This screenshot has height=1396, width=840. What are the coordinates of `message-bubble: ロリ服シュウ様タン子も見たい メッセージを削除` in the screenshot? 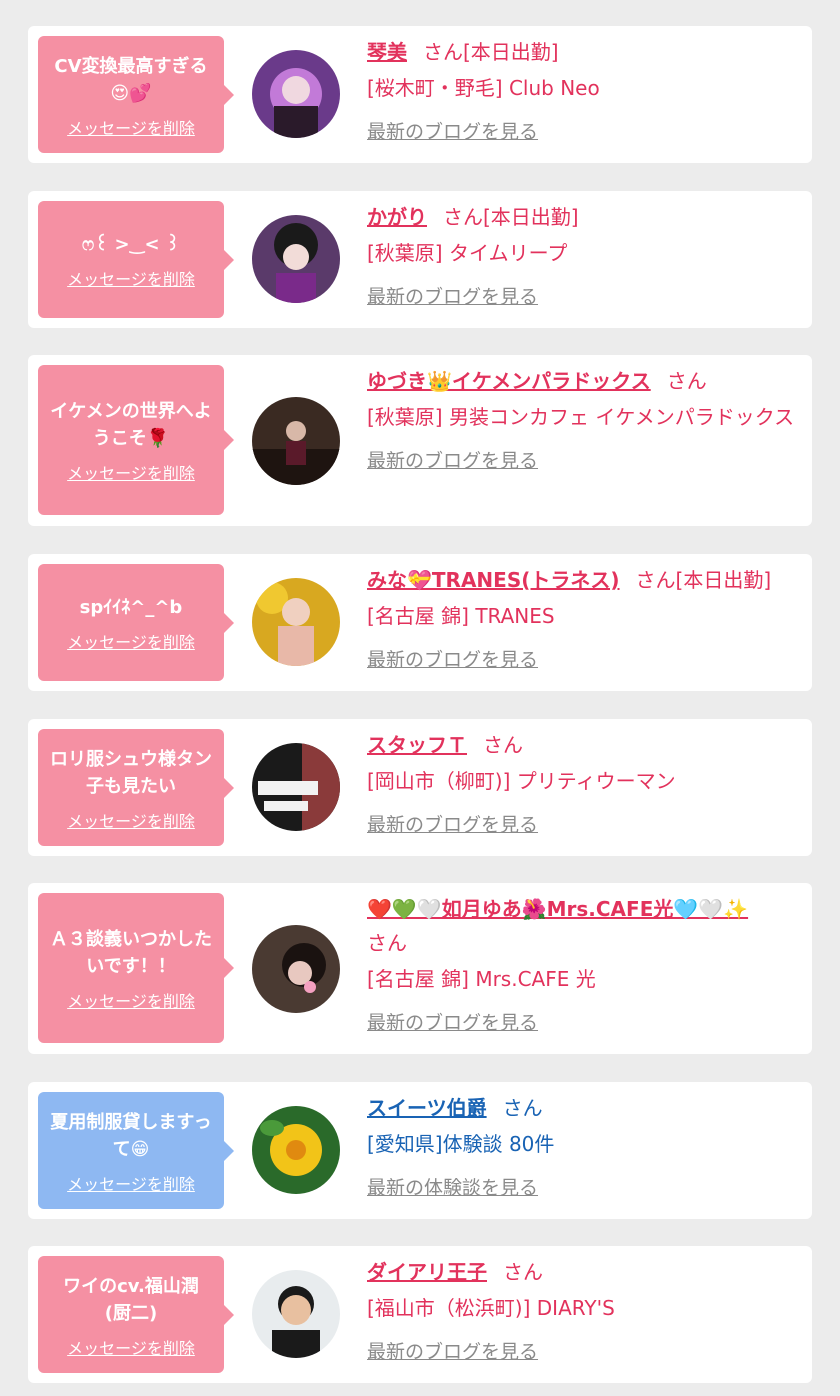 It's located at (136, 787).